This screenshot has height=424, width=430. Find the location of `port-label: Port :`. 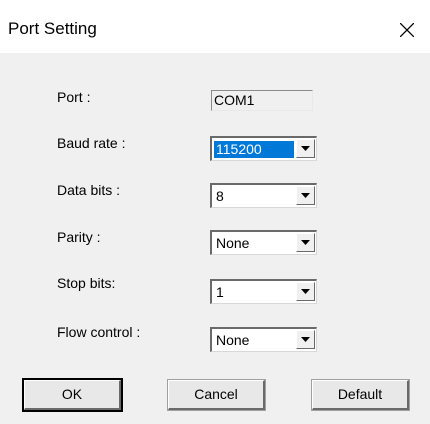

port-label: Port : is located at coordinates (74, 97).